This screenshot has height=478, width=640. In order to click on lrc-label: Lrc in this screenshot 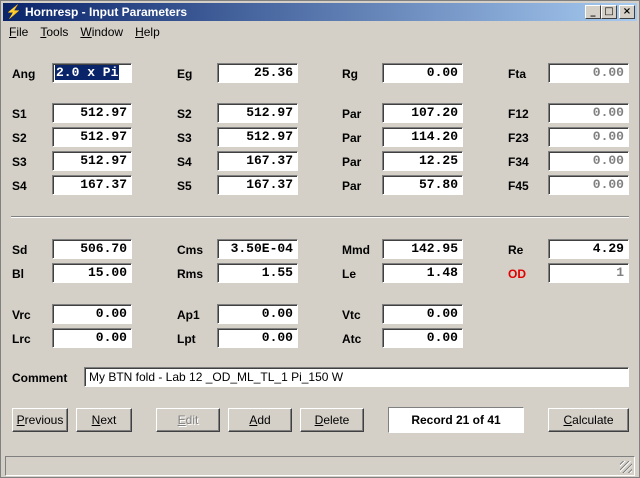, I will do `click(21, 339)`.